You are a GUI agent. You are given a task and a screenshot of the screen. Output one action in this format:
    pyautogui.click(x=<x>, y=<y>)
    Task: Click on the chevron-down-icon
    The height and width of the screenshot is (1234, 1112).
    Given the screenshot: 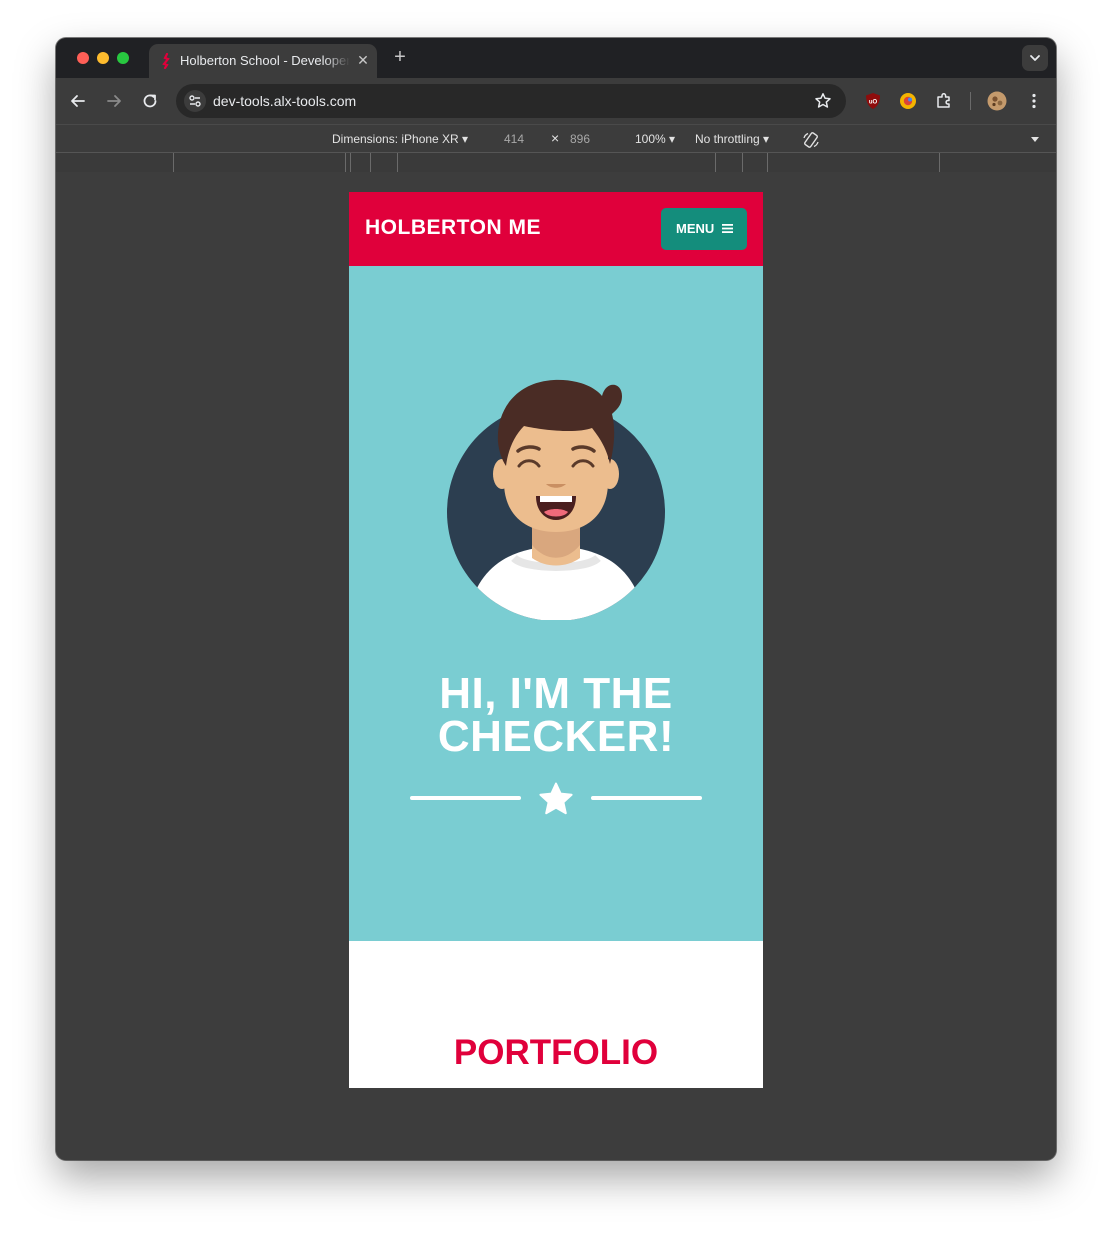 What is the action you would take?
    pyautogui.click(x=1035, y=58)
    